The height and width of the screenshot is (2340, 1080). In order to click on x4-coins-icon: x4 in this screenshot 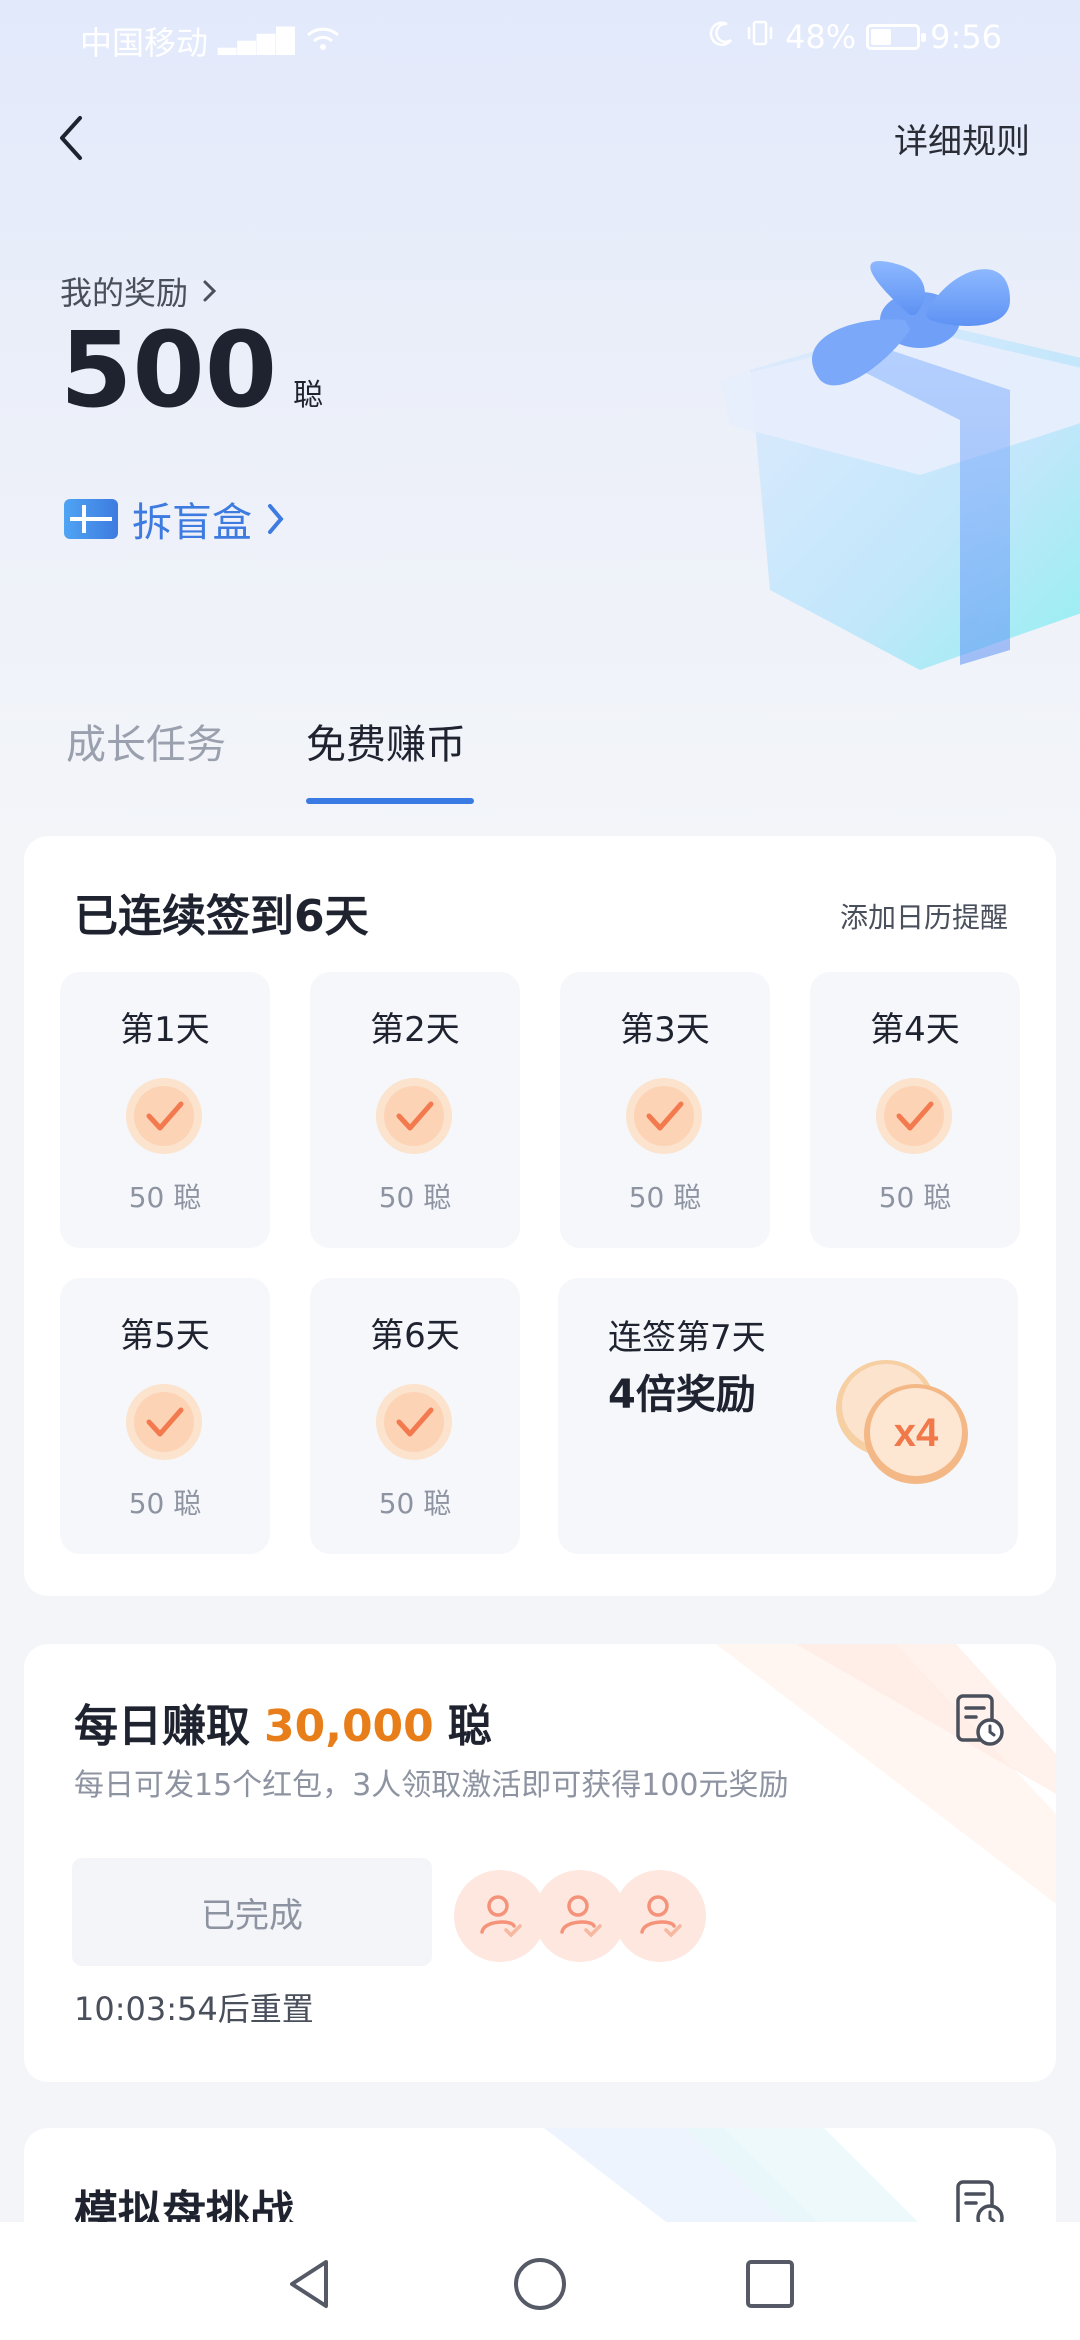, I will do `click(902, 1422)`.